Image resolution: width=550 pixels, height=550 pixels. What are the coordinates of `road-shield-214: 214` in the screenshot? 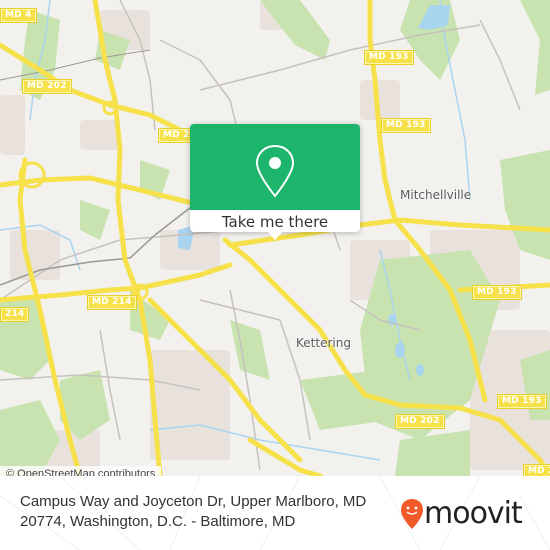 It's located at (15, 314).